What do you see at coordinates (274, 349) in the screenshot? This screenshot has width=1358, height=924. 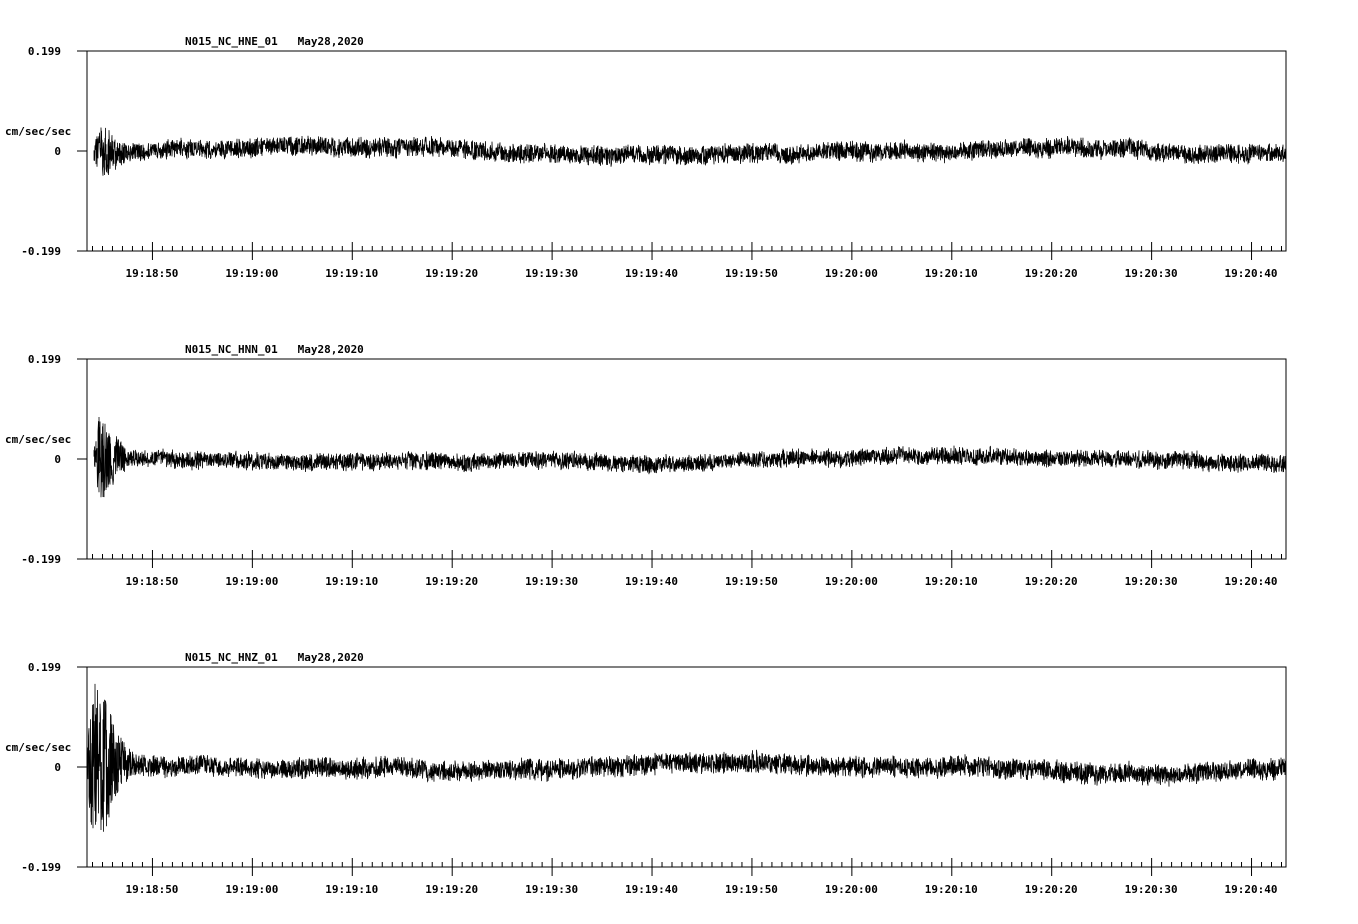 I see `panel-title: N015_NC_HNN_01 May28,2020` at bounding box center [274, 349].